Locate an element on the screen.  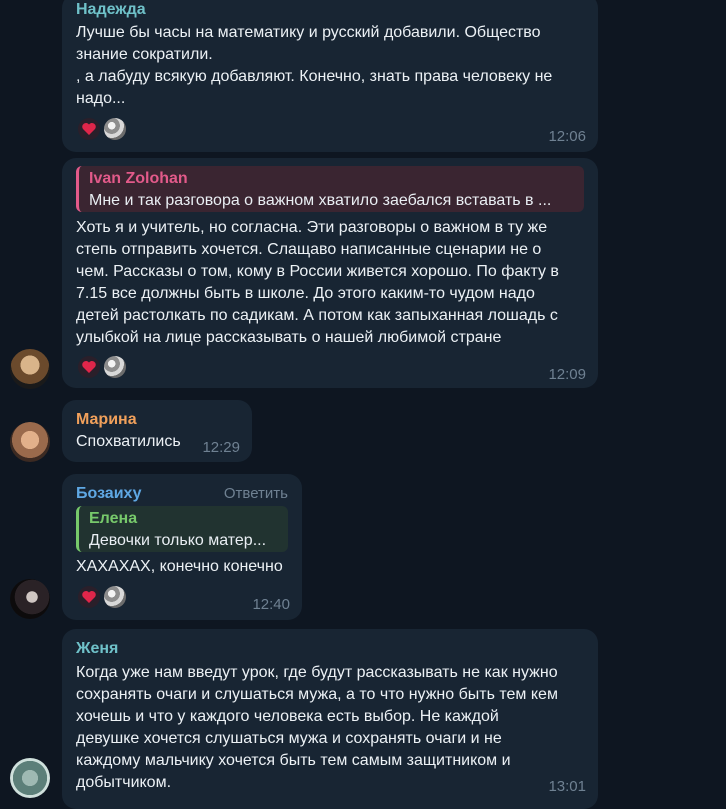
message-time: 13:01 is located at coordinates (567, 786).